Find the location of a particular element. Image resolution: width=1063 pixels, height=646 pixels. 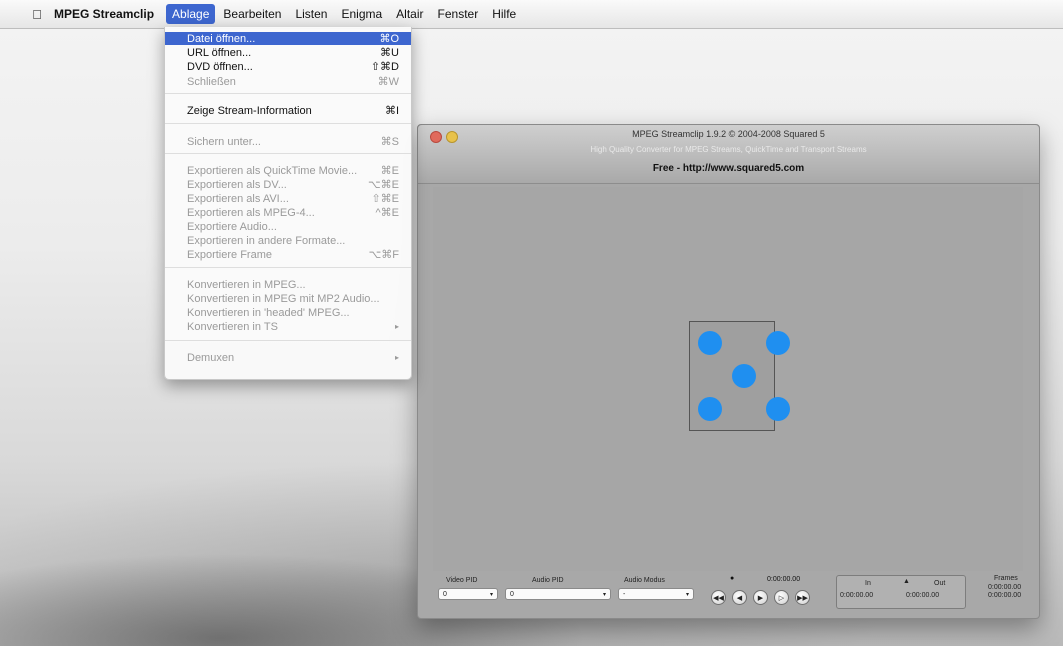

audio-modus-label: Audio Modus is located at coordinates (644, 580).